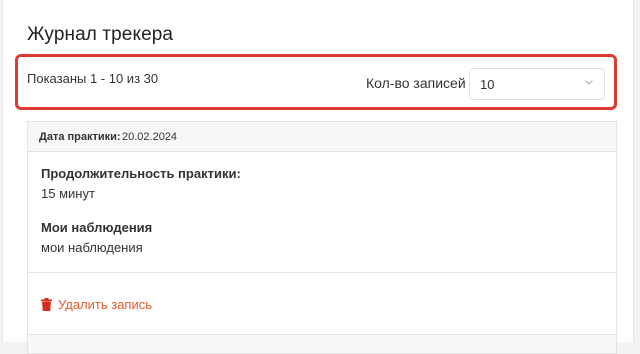 The width and height of the screenshot is (640, 354). What do you see at coordinates (46, 304) in the screenshot?
I see `trash-icon` at bounding box center [46, 304].